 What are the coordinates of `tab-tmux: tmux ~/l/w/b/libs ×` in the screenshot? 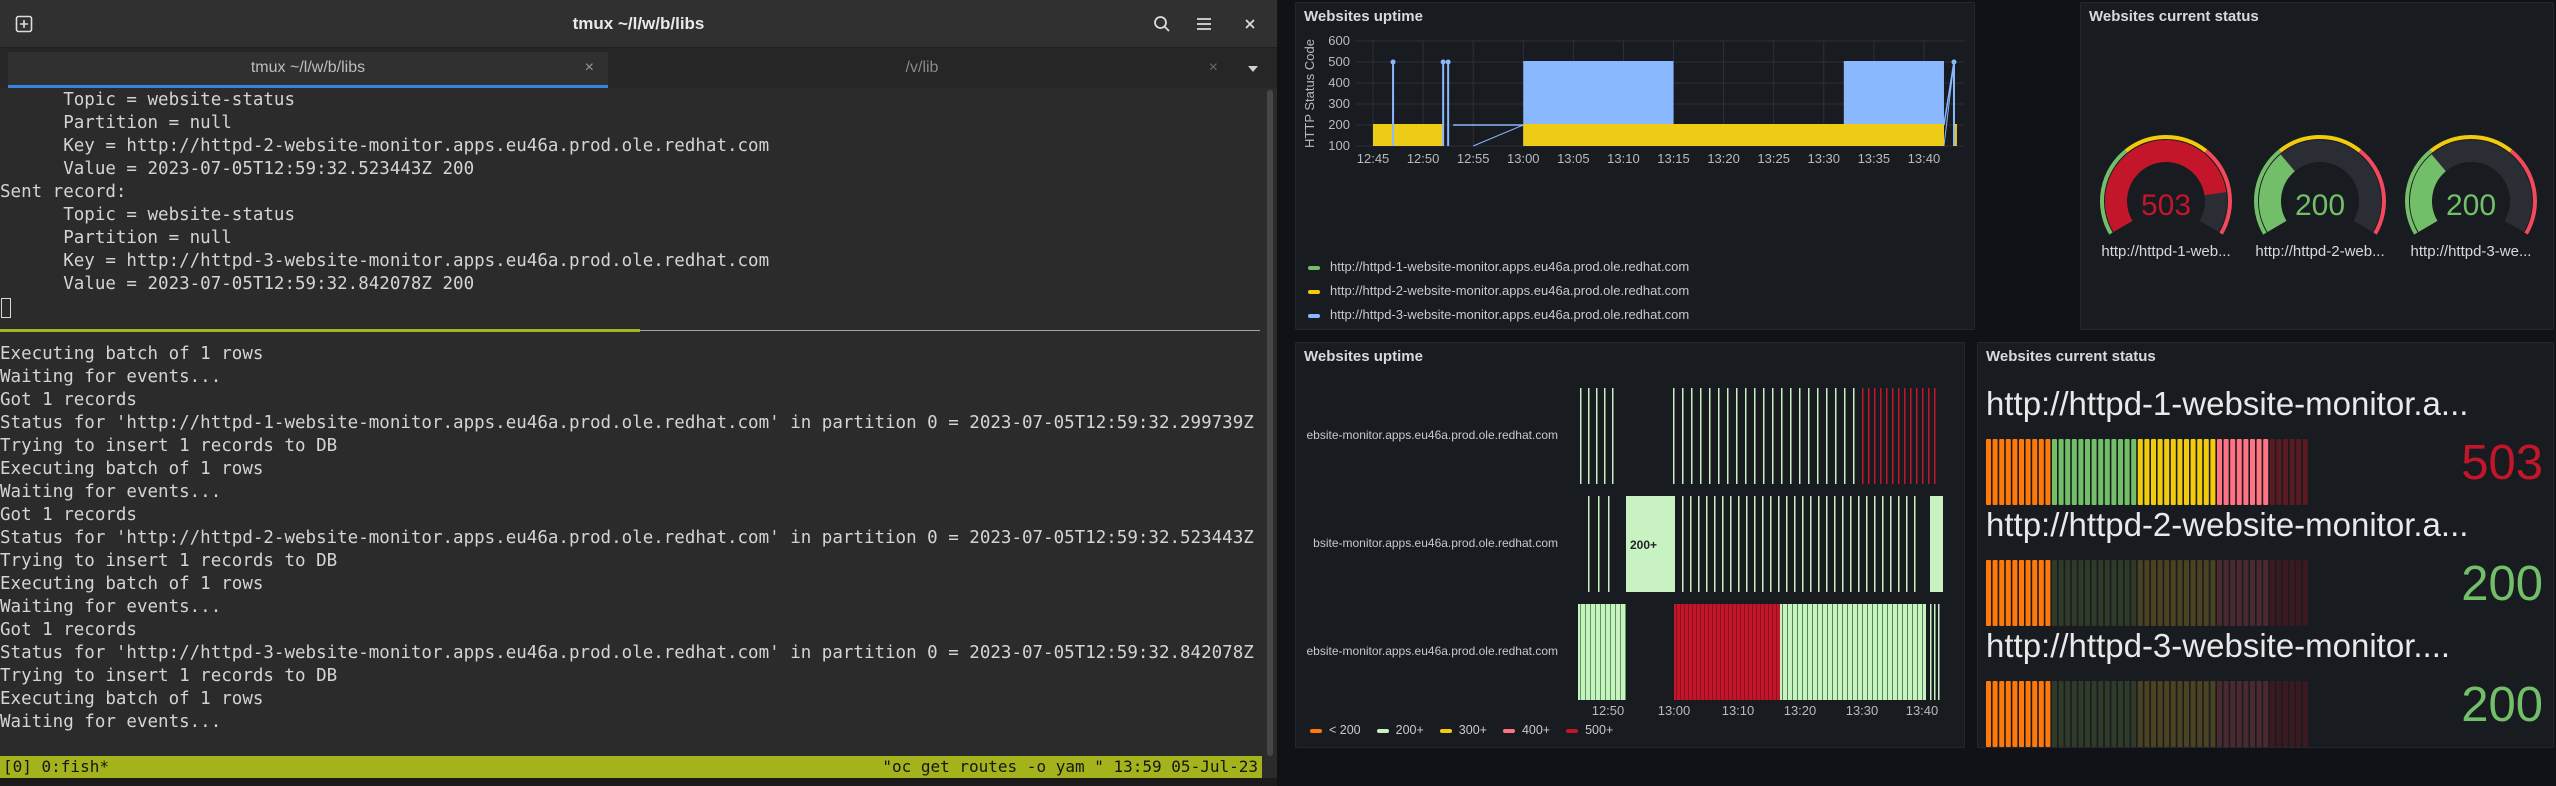 It's located at (308, 70).